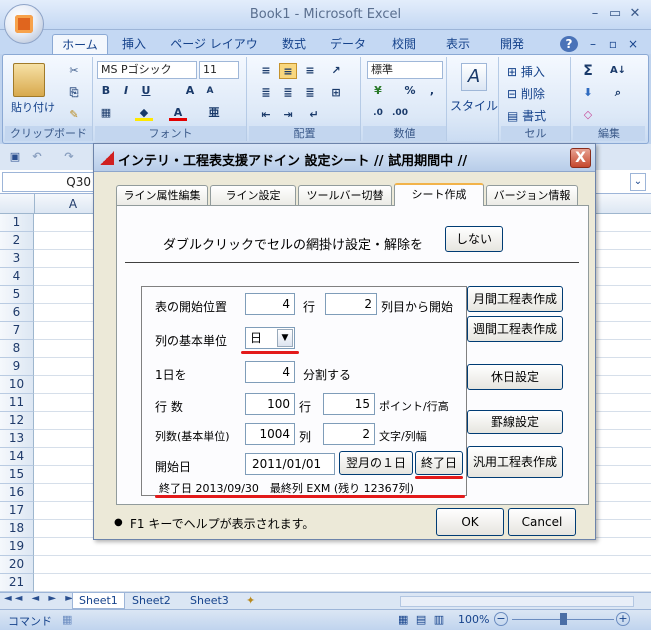 The image size is (651, 630). I want to click on macro-record-icon: ▦, so click(67, 619).